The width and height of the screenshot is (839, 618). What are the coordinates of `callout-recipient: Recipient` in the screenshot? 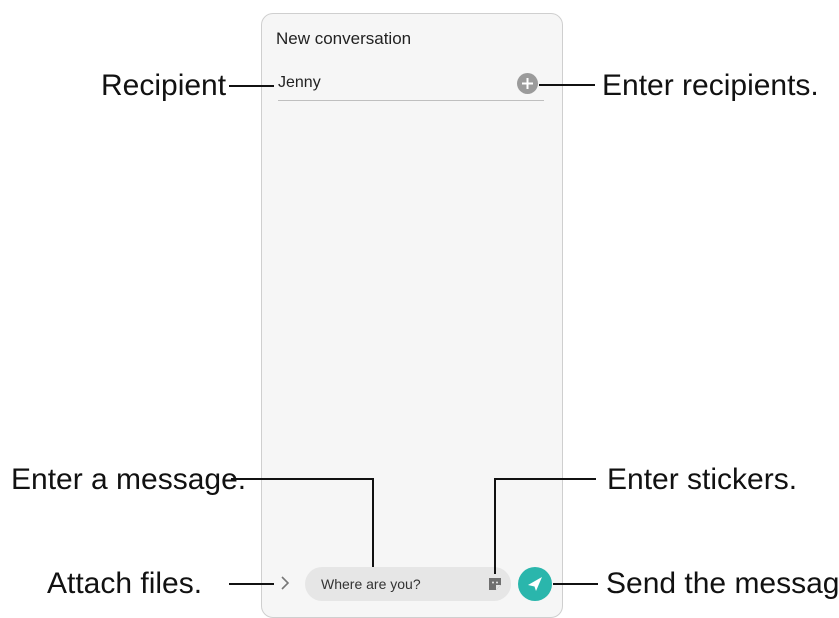 It's located at (164, 85).